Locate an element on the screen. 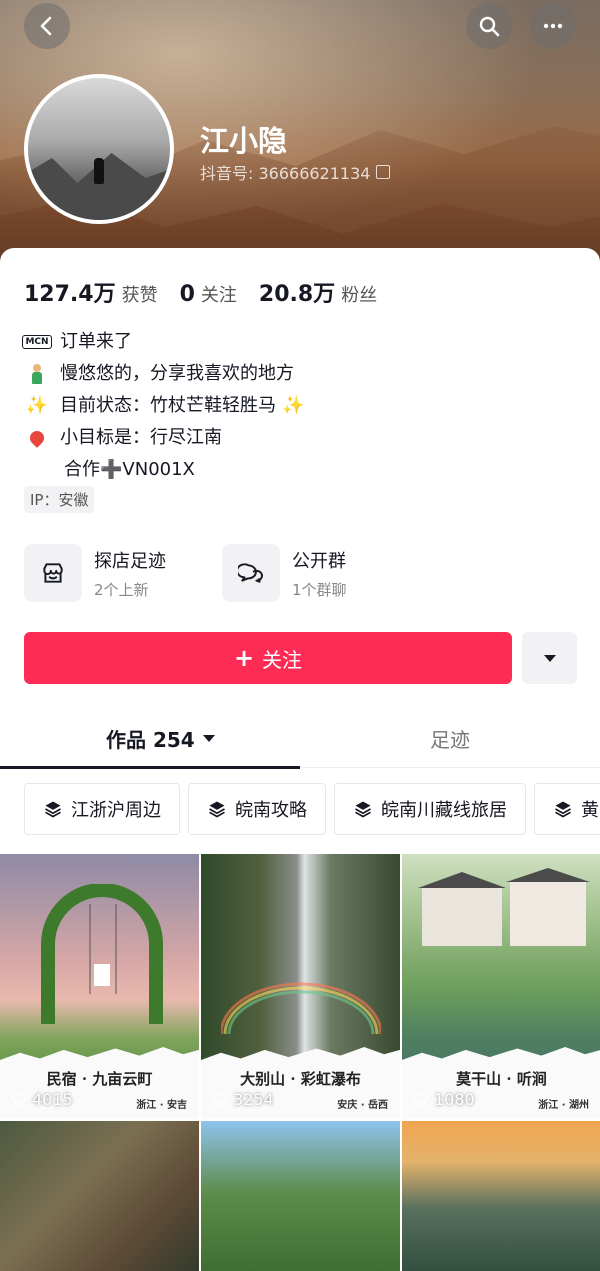 The height and width of the screenshot is (1271, 600). post-thumbnail: 莫干山 · 听涧 浙江 · 湖州 1080 is located at coordinates (501, 986).